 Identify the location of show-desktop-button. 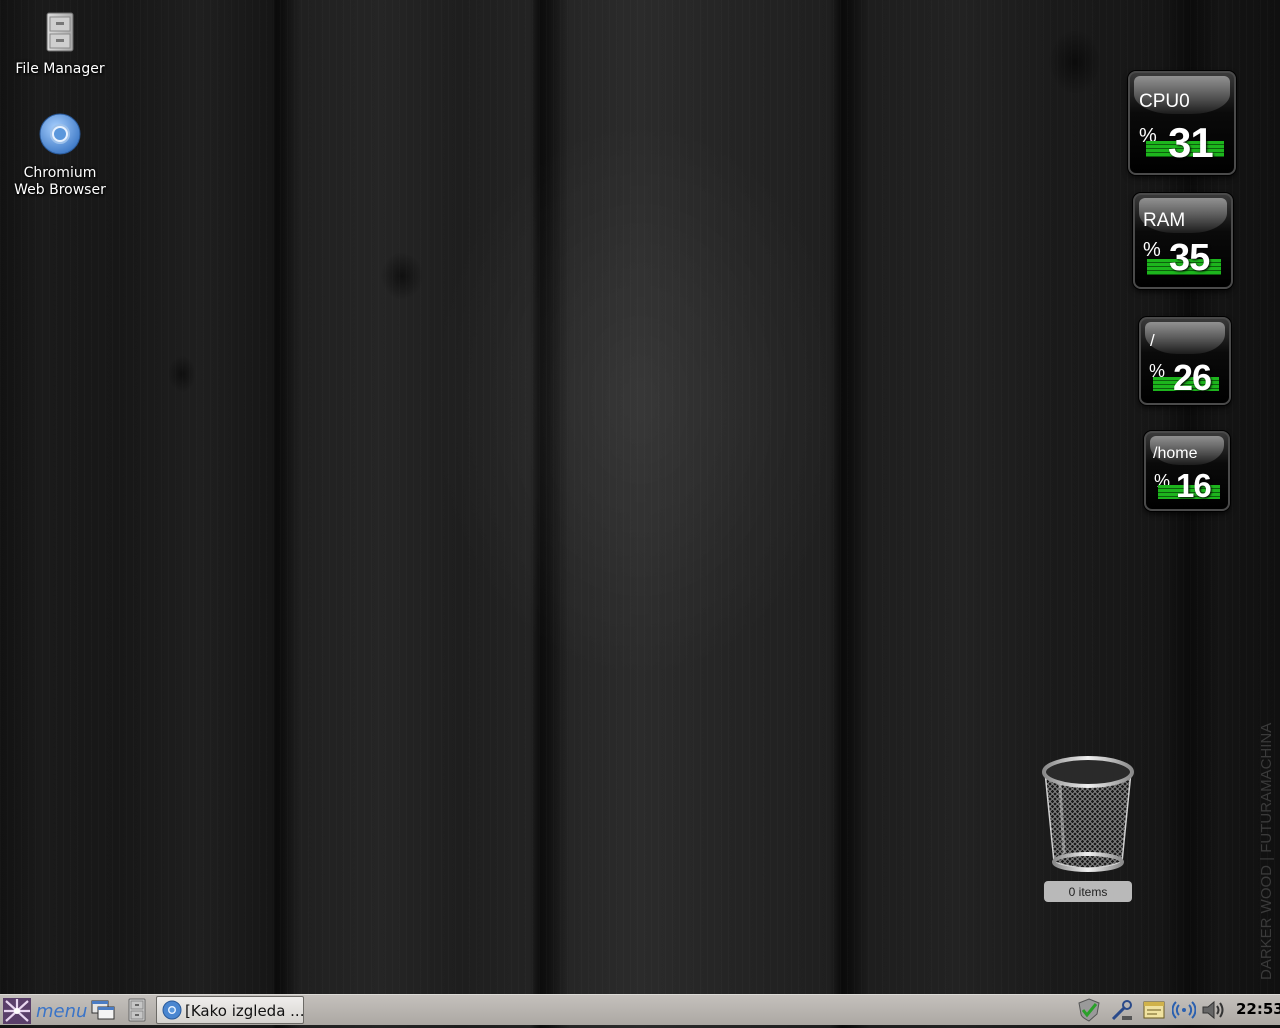
(104, 1010).